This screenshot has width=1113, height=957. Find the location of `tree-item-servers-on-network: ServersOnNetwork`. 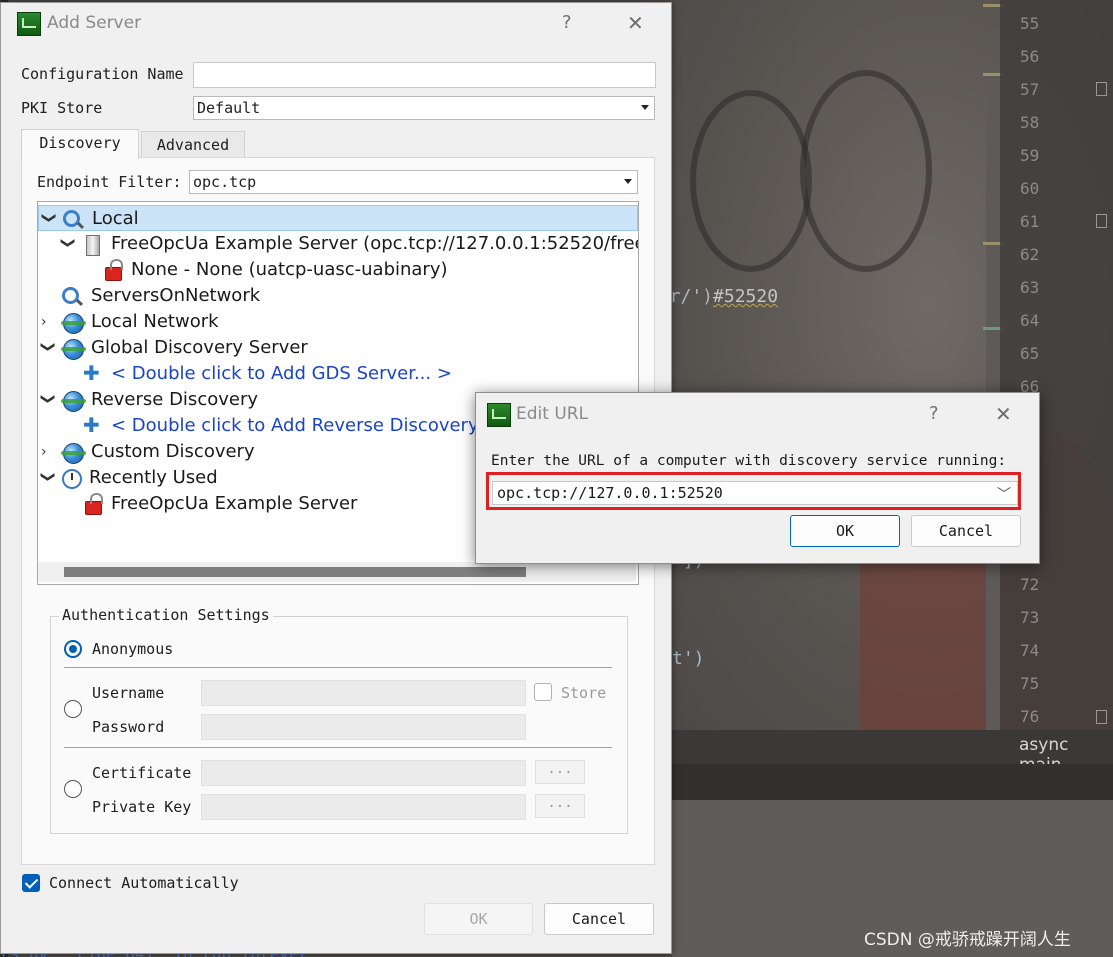

tree-item-servers-on-network: ServersOnNetwork is located at coordinates (338, 296).